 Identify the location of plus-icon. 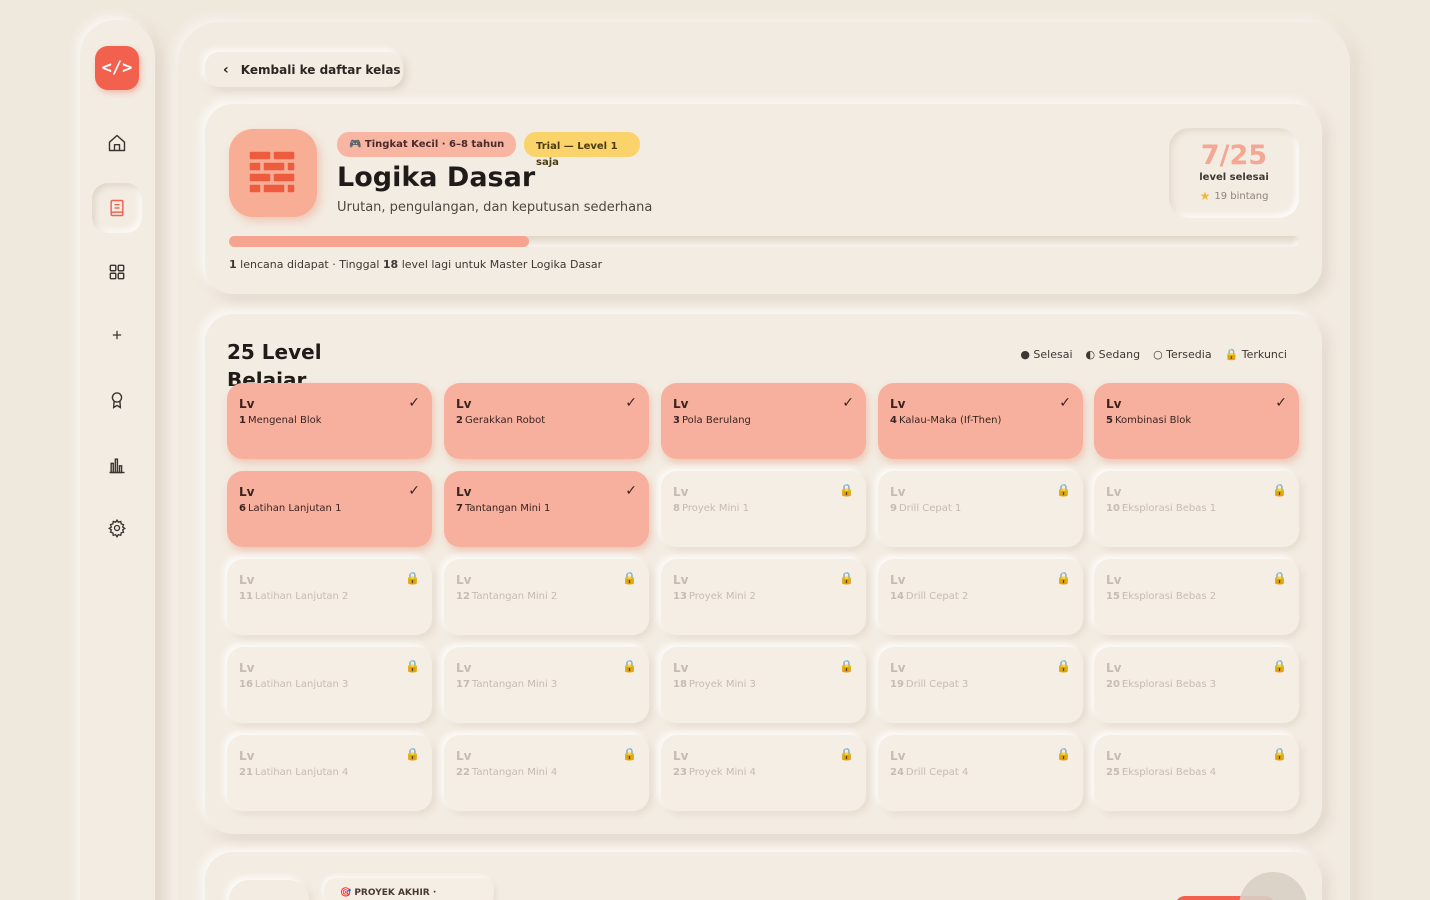
(117, 335).